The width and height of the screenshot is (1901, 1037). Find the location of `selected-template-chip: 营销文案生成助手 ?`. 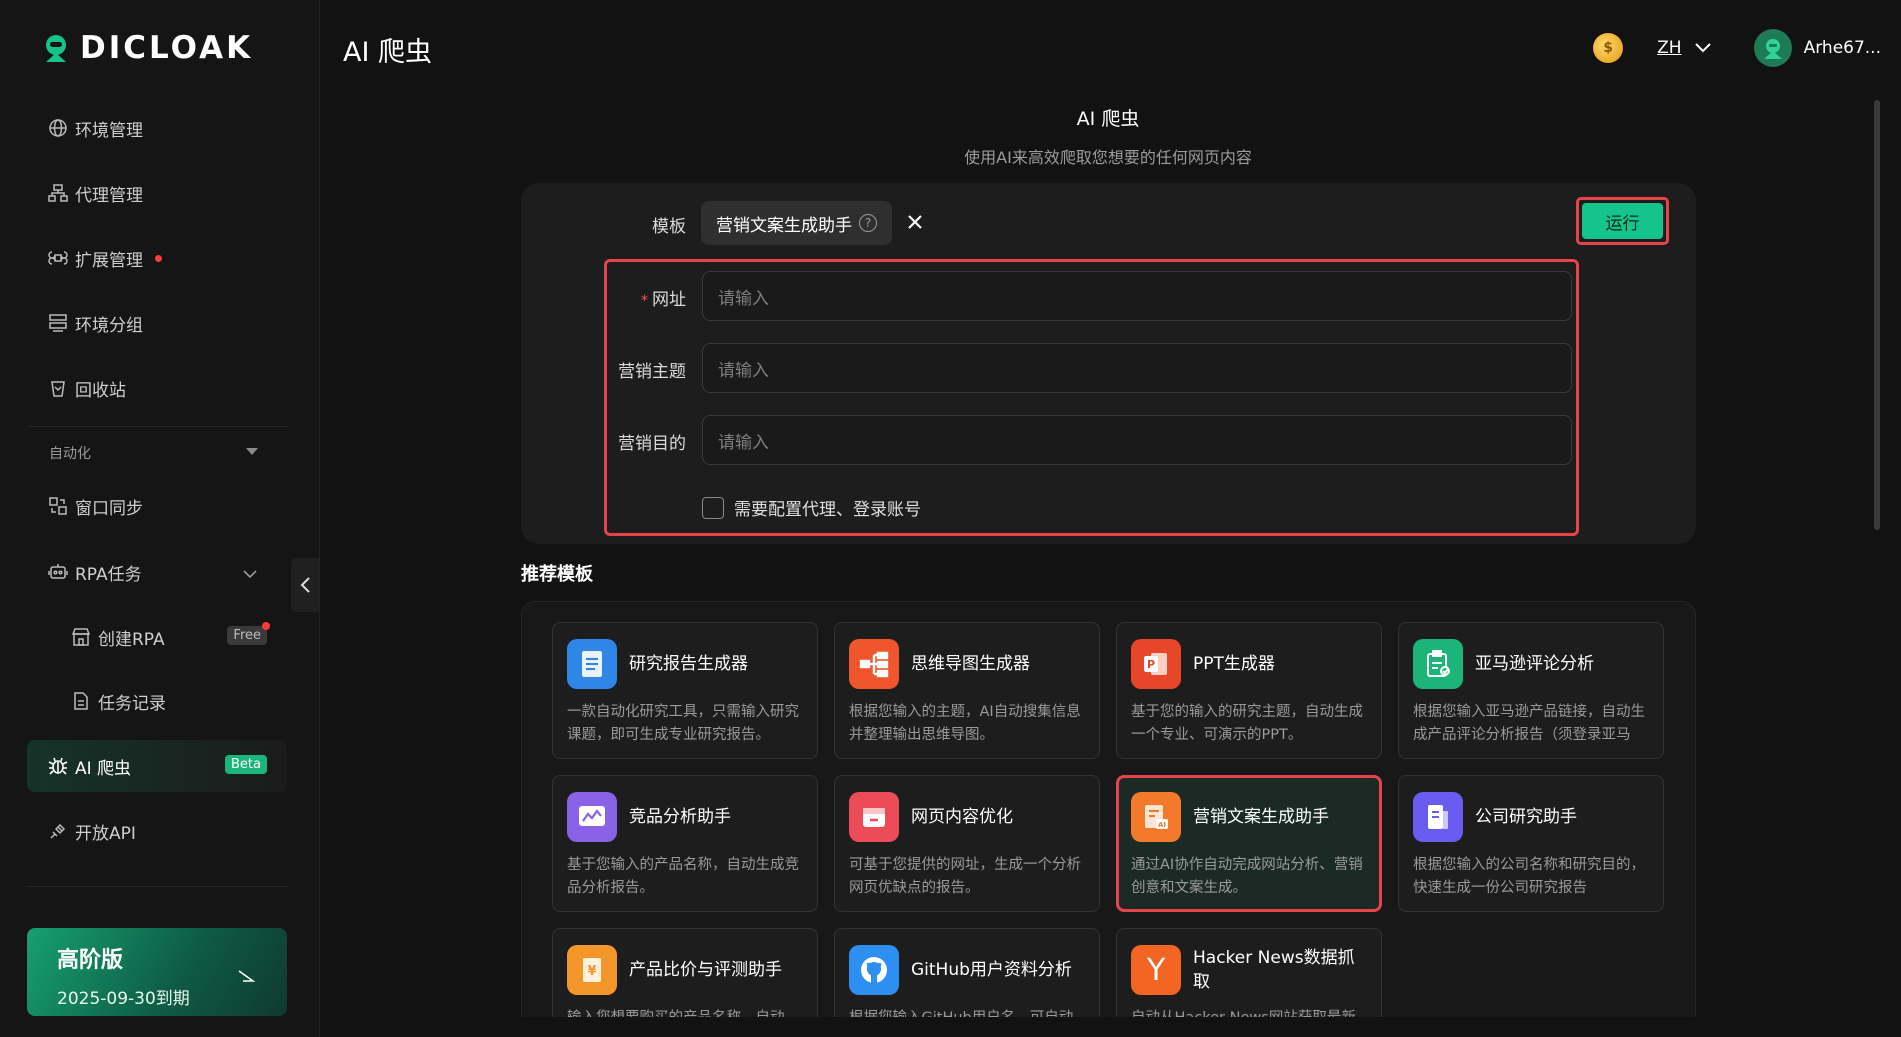

selected-template-chip: 营销文案生成助手 ? is located at coordinates (796, 223).